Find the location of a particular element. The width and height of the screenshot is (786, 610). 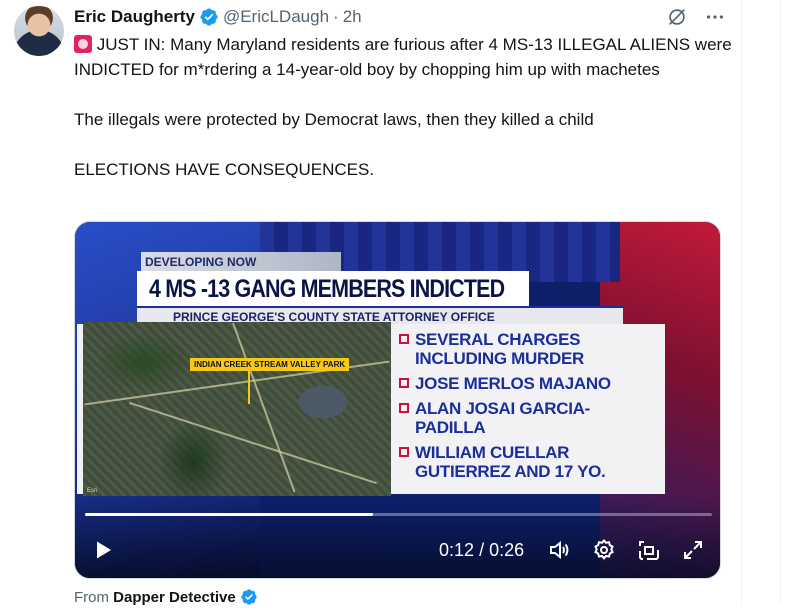

avatar is located at coordinates (39, 31).